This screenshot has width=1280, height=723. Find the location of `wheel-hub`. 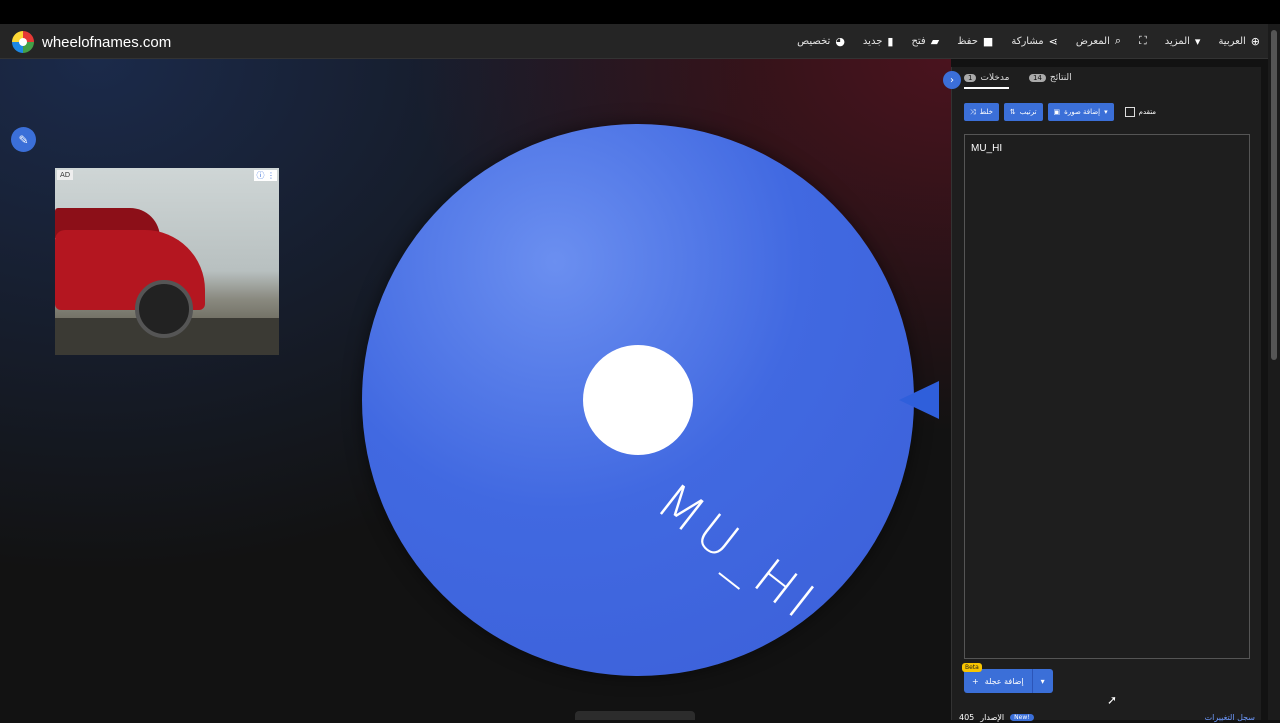

wheel-hub is located at coordinates (638, 400).